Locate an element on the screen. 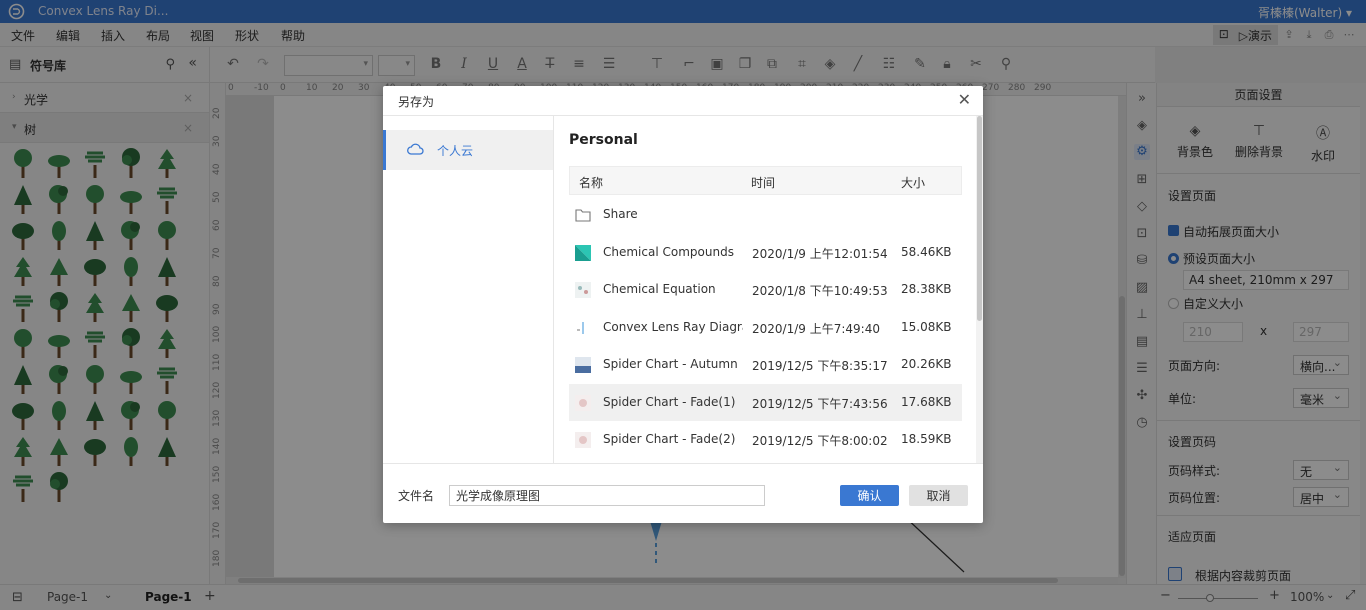 The image size is (1366, 610). dialog-footer: 文件名 确认 取消 is located at coordinates (683, 493).